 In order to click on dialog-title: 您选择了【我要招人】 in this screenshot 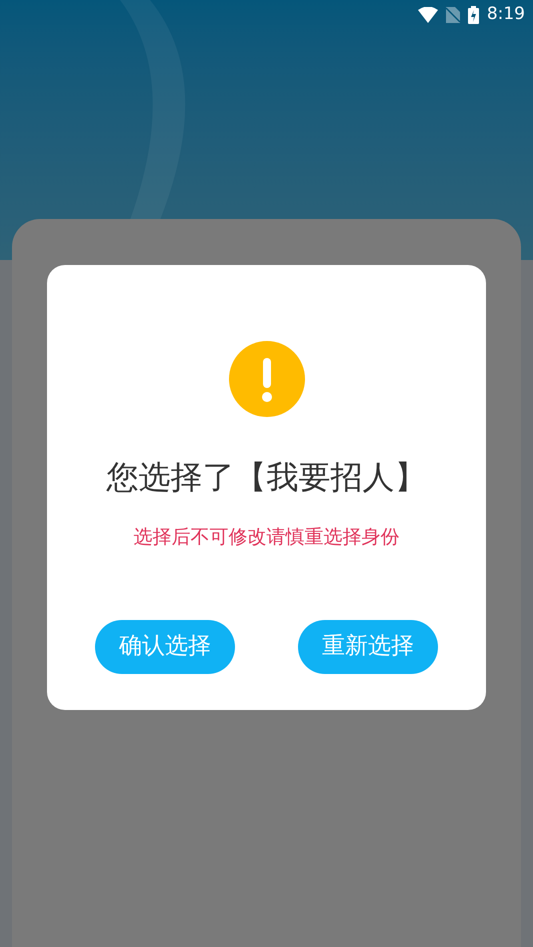, I will do `click(266, 477)`.